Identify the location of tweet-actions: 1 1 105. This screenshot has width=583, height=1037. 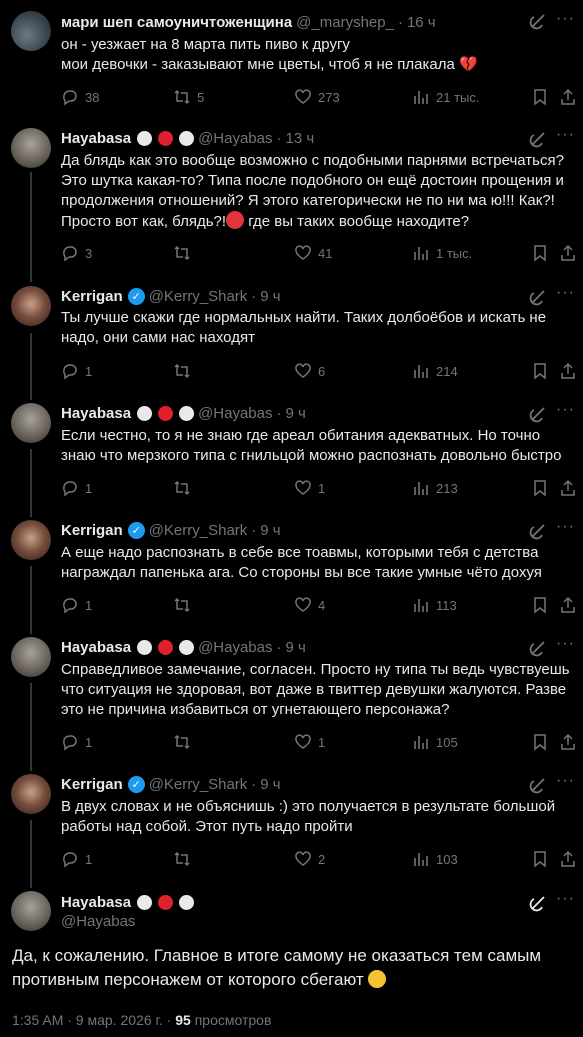
(318, 742).